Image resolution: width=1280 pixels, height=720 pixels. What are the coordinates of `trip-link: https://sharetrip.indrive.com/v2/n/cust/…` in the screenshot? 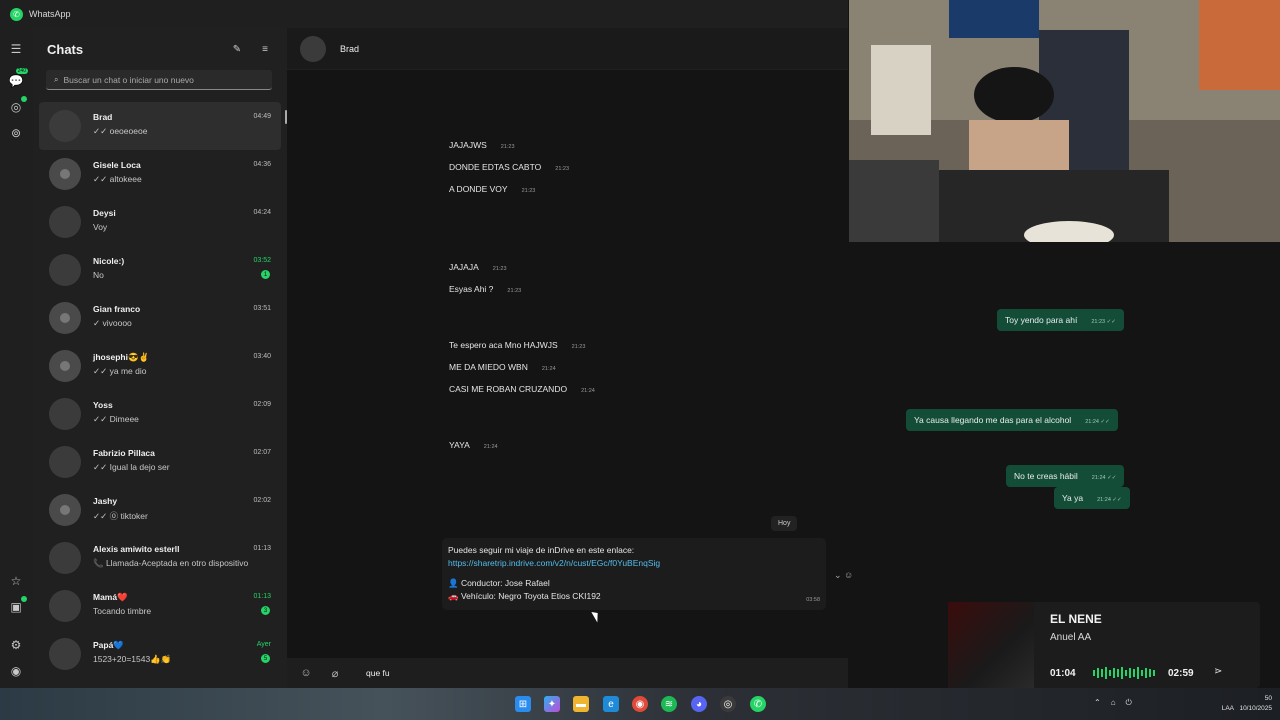 It's located at (554, 563).